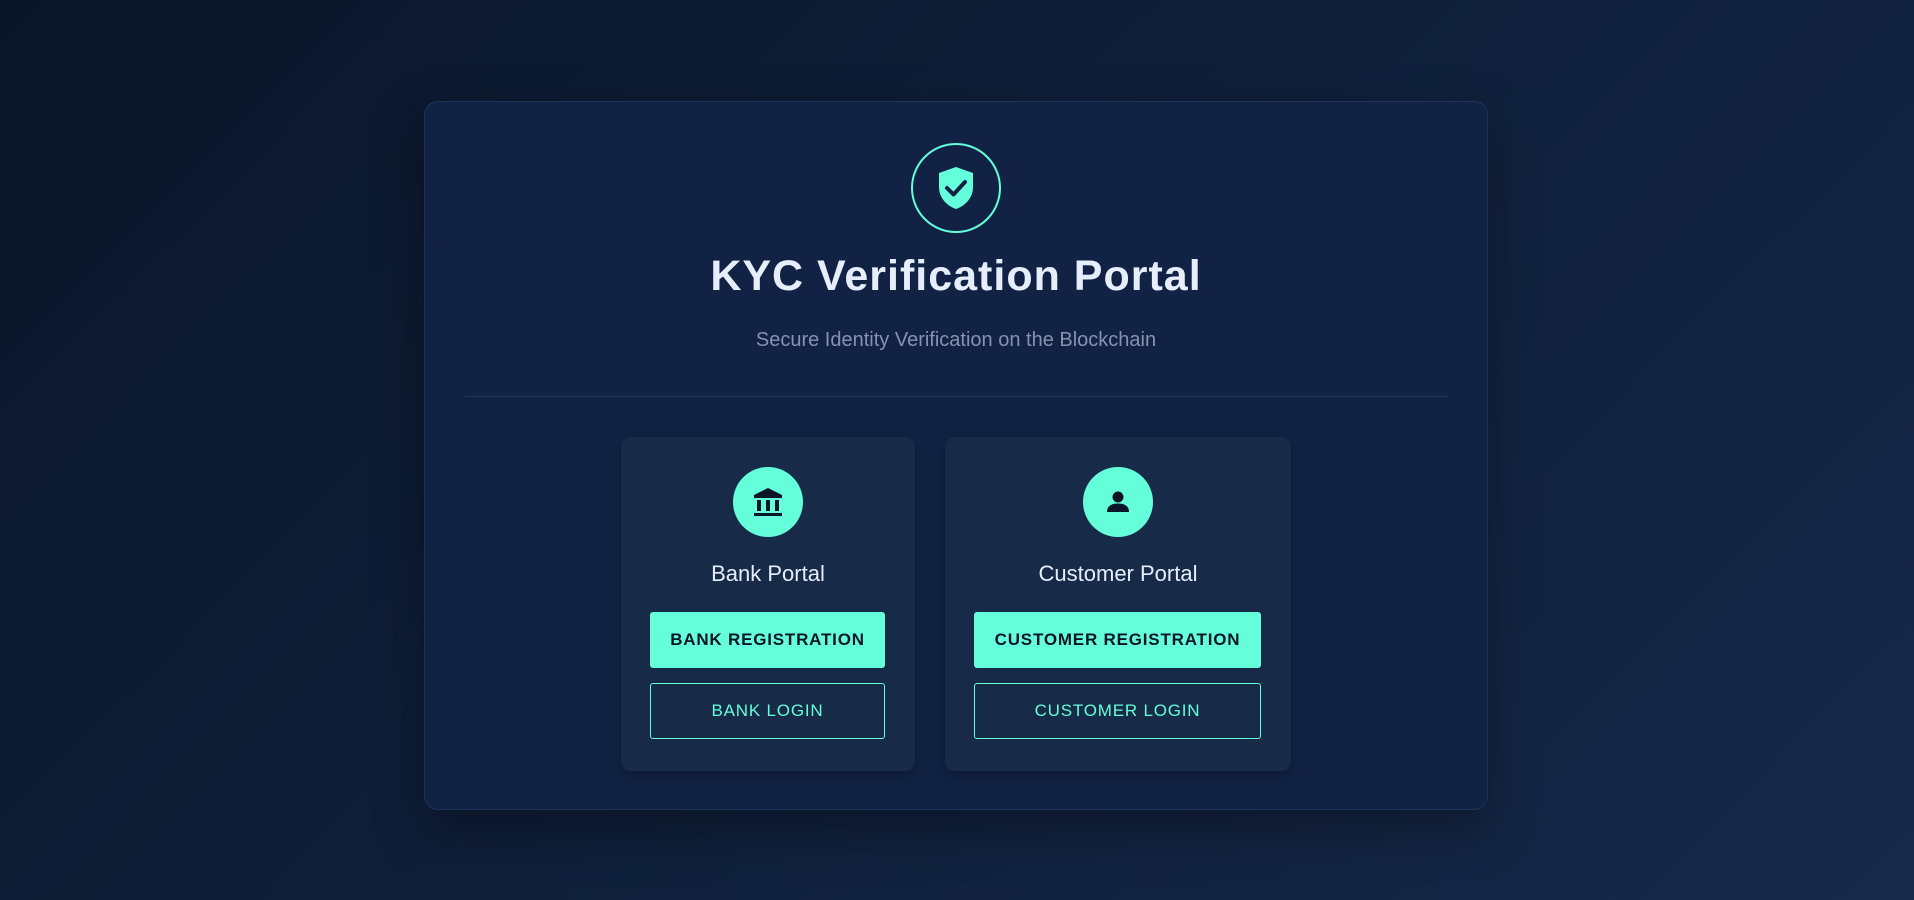 The width and height of the screenshot is (1914, 900). What do you see at coordinates (767, 640) in the screenshot?
I see `bank-registration-button: BANK REGISTRATION` at bounding box center [767, 640].